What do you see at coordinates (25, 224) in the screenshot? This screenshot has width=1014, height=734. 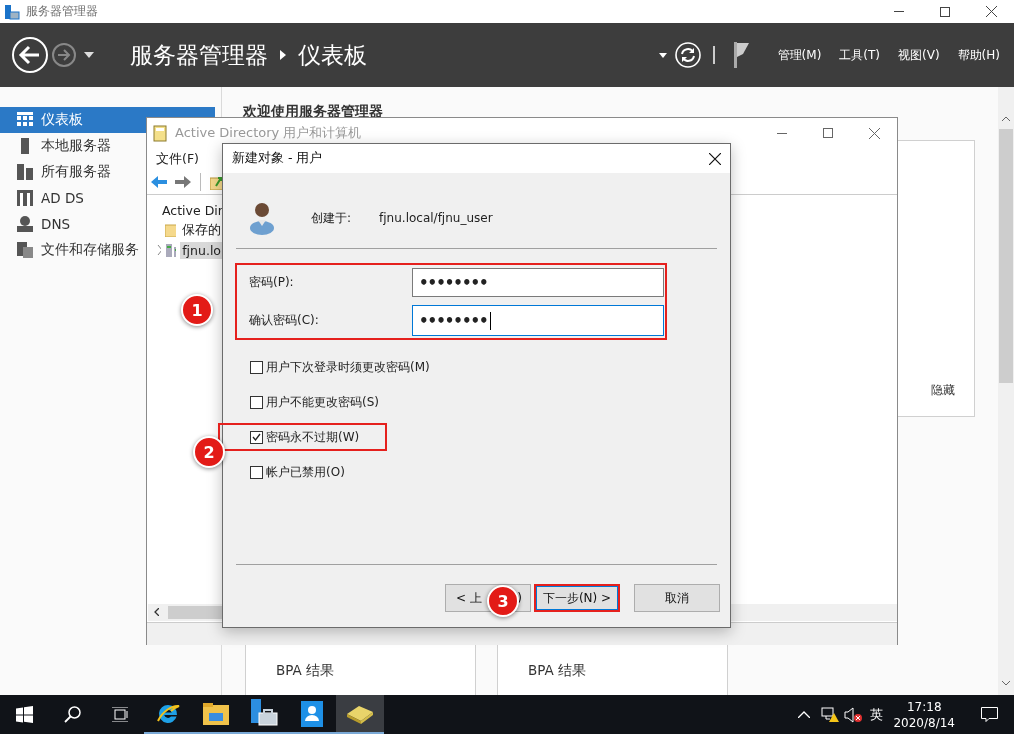 I see `network-server-icon` at bounding box center [25, 224].